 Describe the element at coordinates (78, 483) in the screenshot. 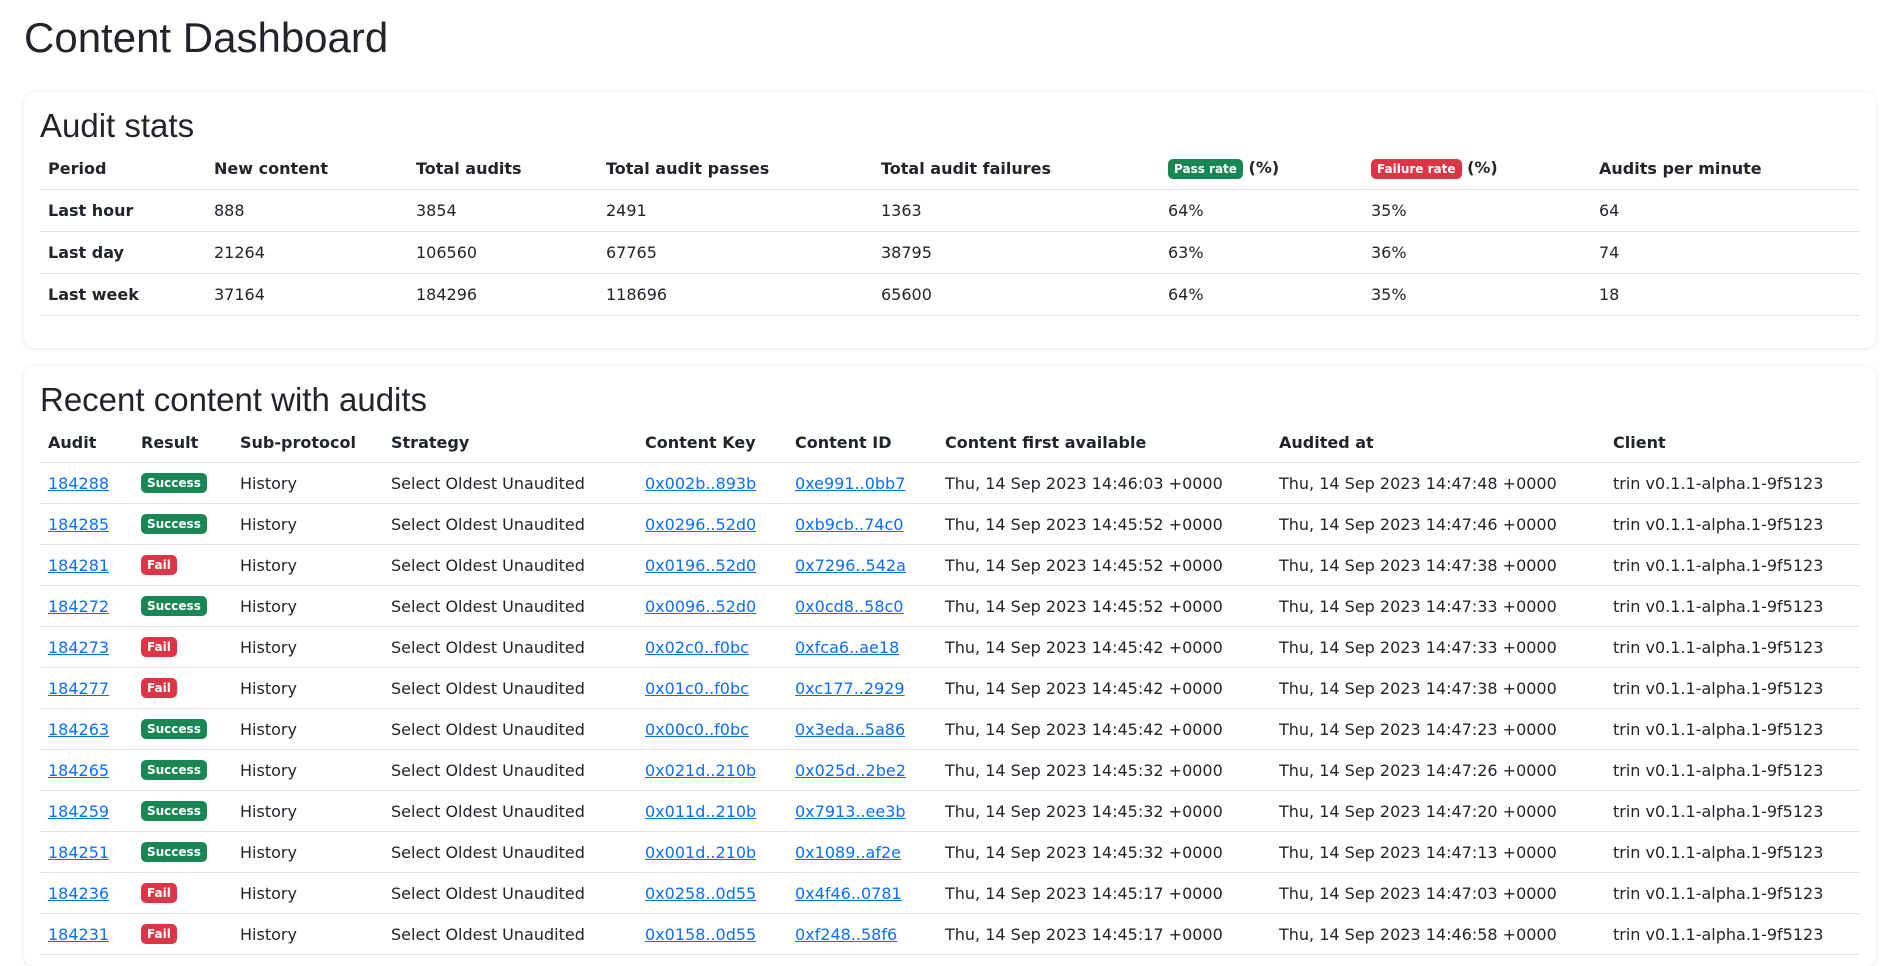

I see `audit-link: 184288` at that location.